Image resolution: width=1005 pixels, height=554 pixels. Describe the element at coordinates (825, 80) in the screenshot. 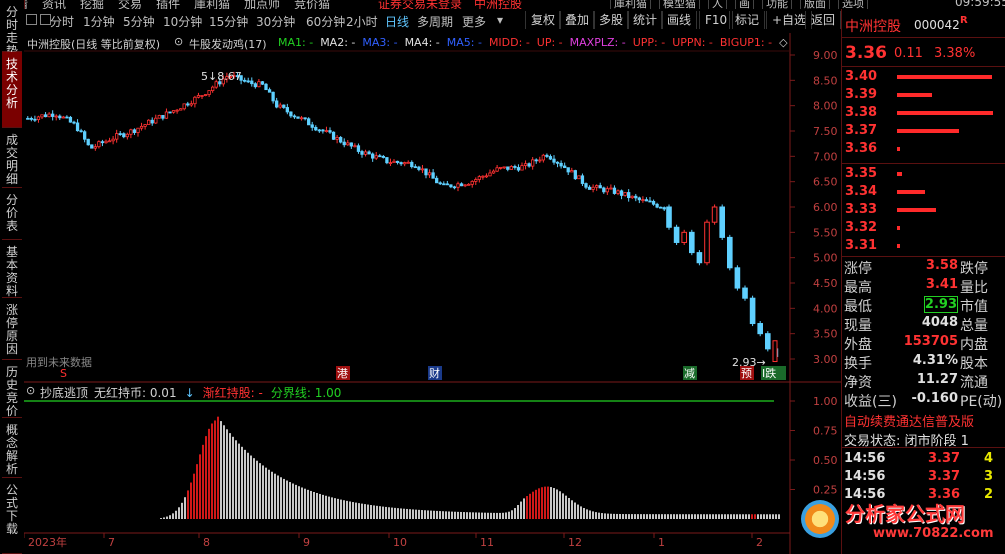

I see `ytick-label: 8.50` at that location.